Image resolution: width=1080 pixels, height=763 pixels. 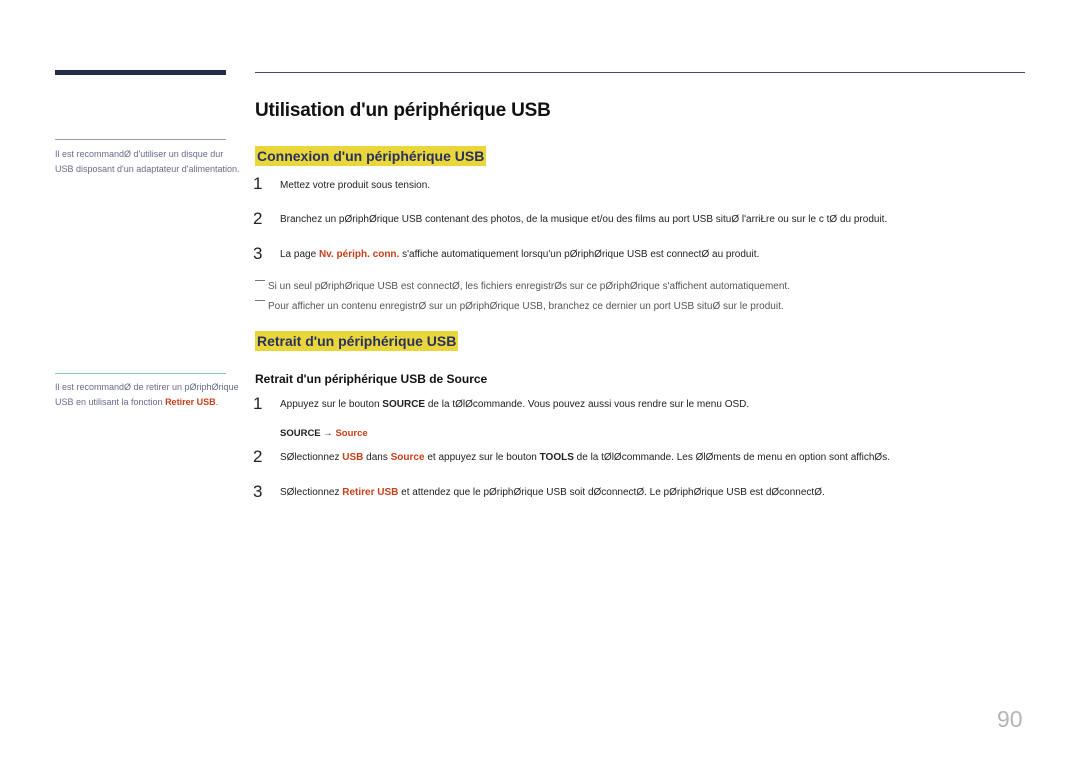 I want to click on sidebar-header-bar, so click(x=140, y=72).